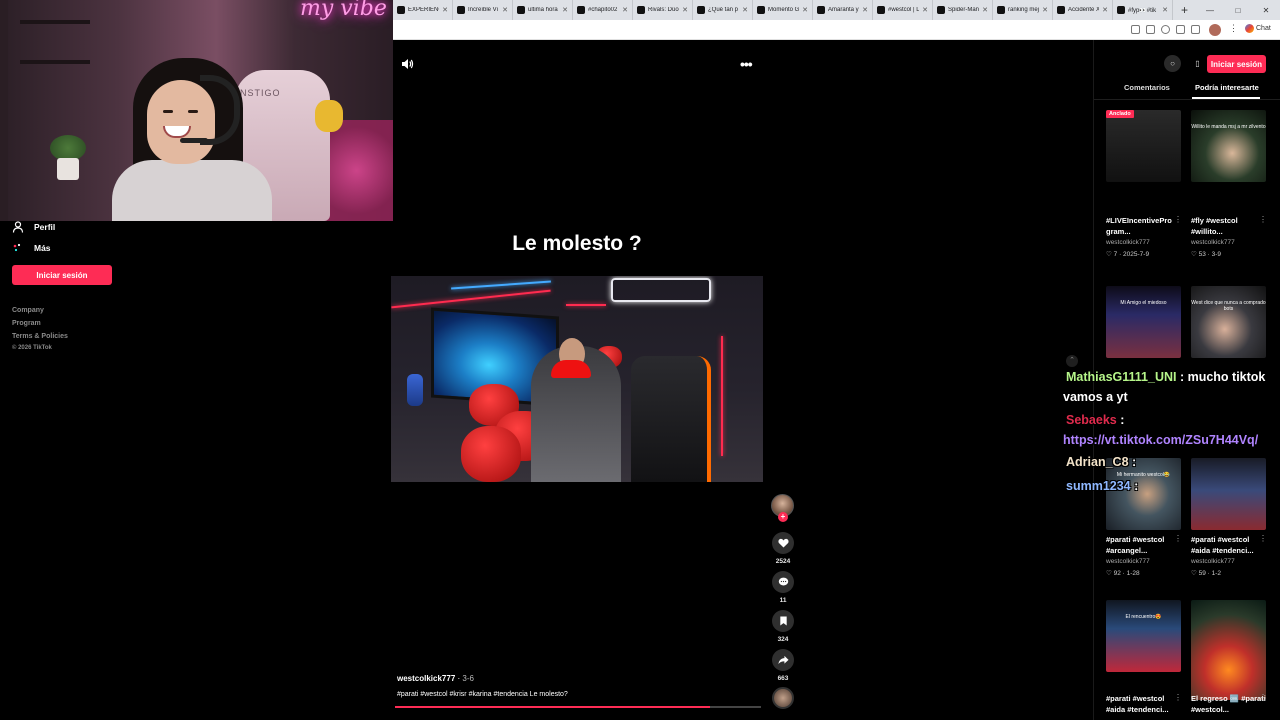 This screenshot has width=1280, height=720. Describe the element at coordinates (426, 678) in the screenshot. I see `author-name: westcolkick777` at that location.